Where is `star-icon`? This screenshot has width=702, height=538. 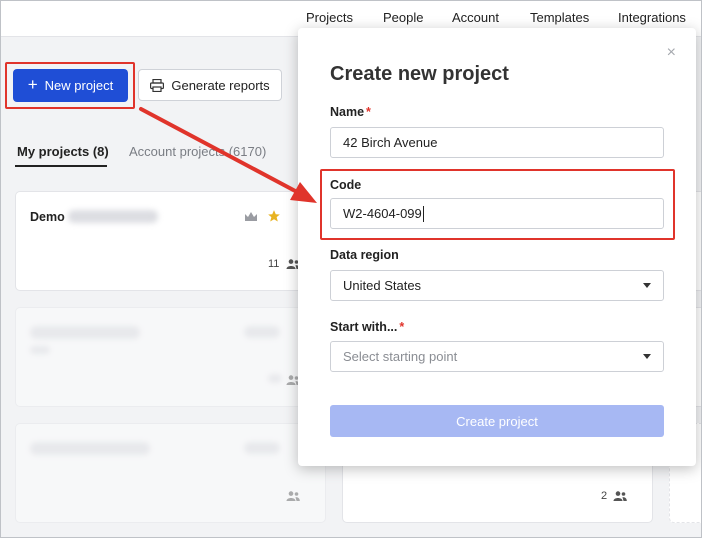
star-icon is located at coordinates (274, 216).